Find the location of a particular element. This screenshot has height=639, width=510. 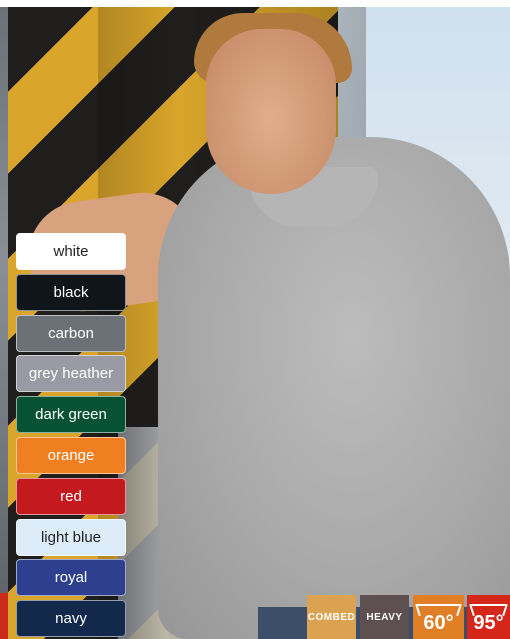

color-swatch-black: black is located at coordinates (71, 292).